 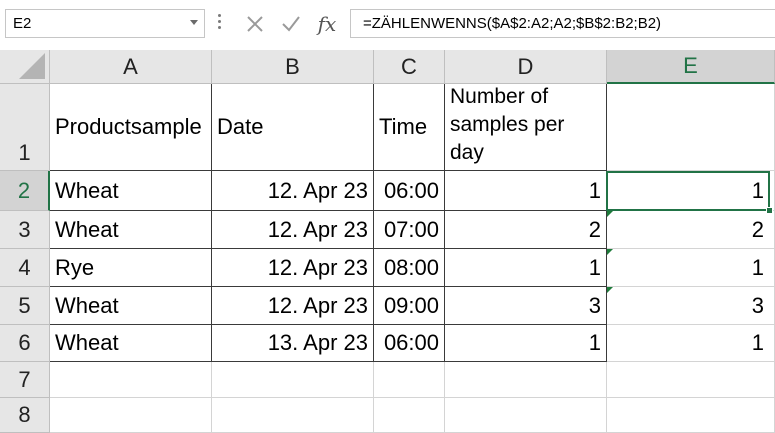 I want to click on cell-a3: Wheat, so click(x=131, y=230).